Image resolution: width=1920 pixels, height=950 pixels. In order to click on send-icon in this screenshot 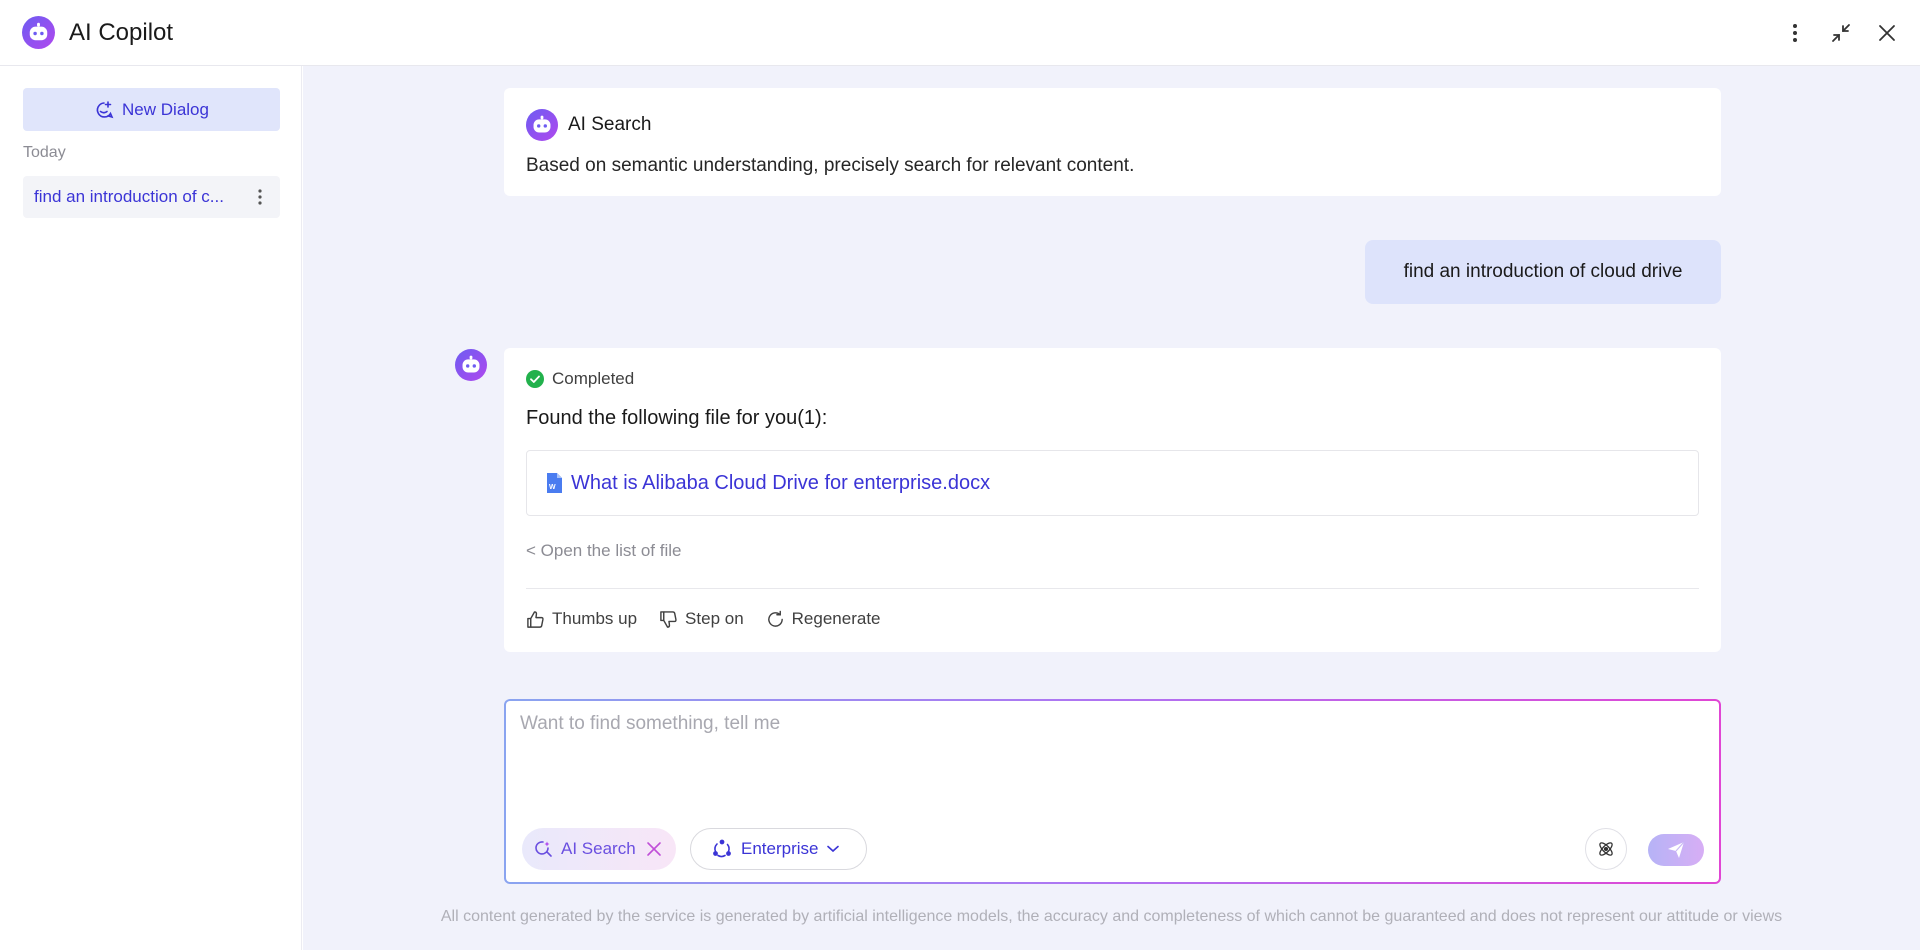, I will do `click(1676, 849)`.